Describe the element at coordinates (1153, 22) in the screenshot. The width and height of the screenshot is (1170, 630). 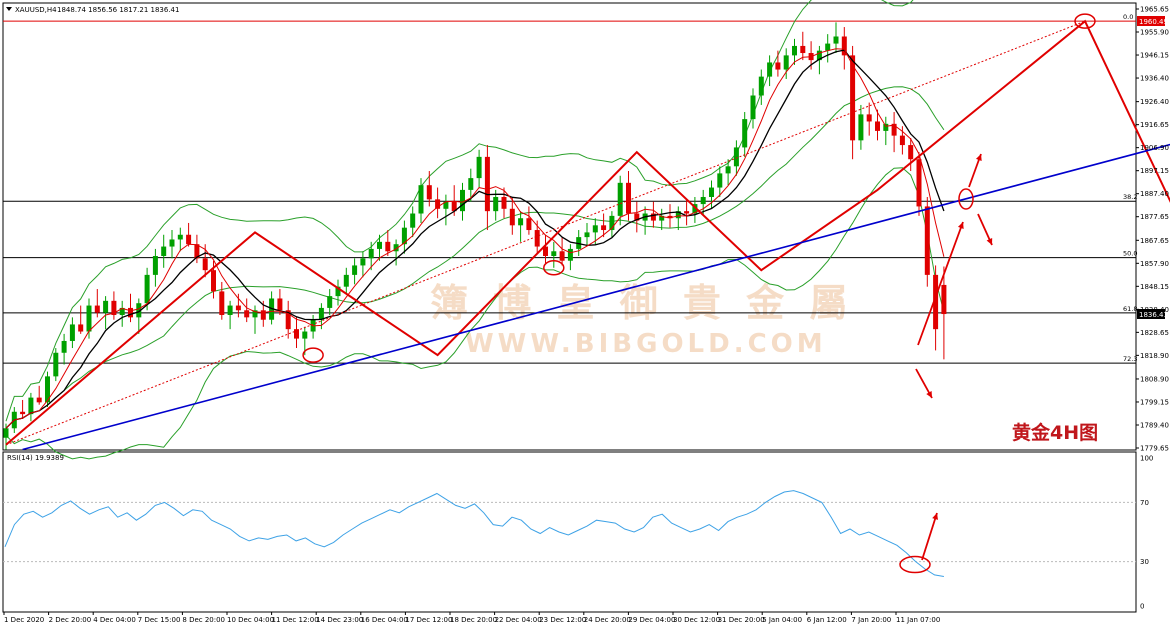
I see `top-price-tag: 1960.49` at that location.